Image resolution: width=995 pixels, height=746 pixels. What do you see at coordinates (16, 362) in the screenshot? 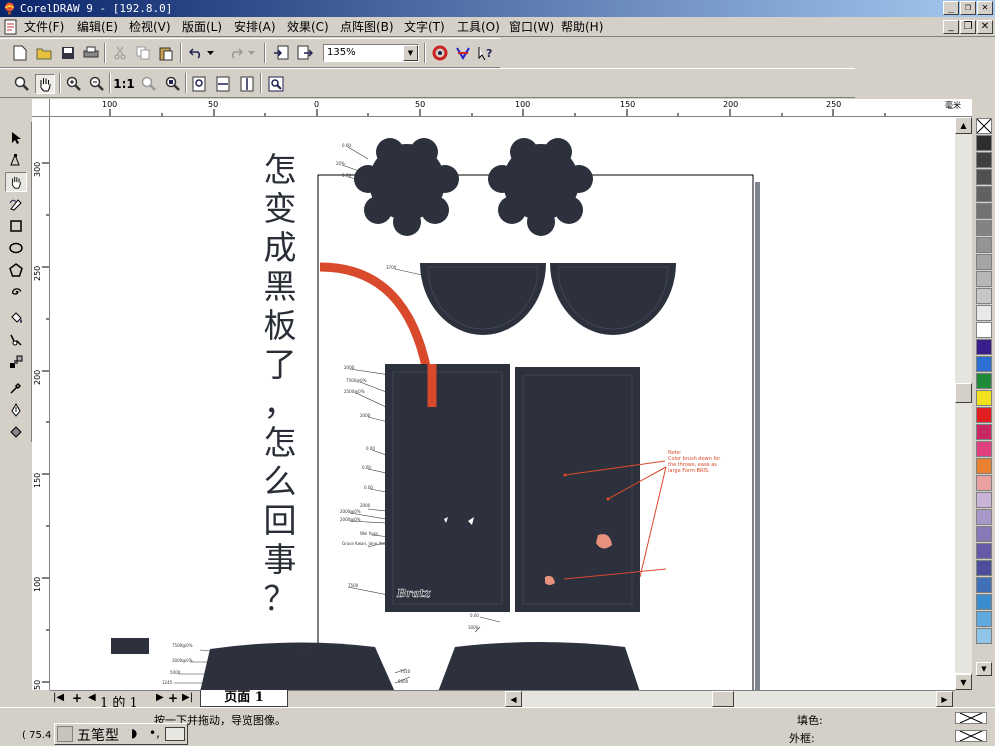
I see `interactive-blend-tool-icon` at bounding box center [16, 362].